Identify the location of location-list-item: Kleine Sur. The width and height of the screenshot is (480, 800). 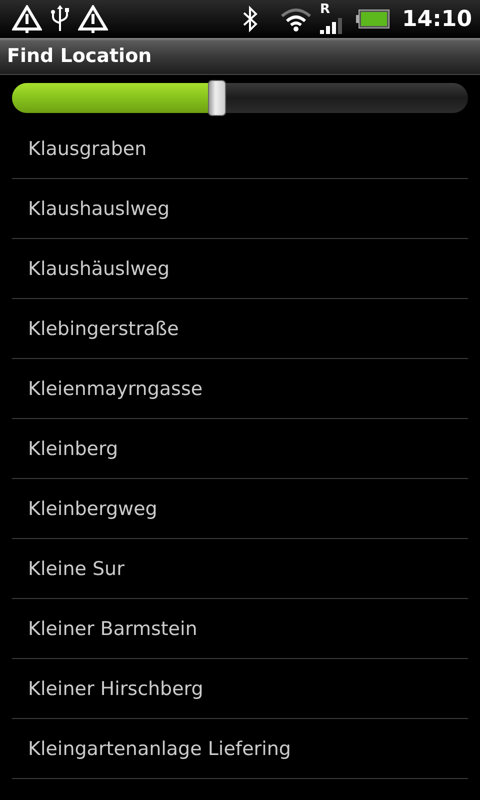
(240, 569).